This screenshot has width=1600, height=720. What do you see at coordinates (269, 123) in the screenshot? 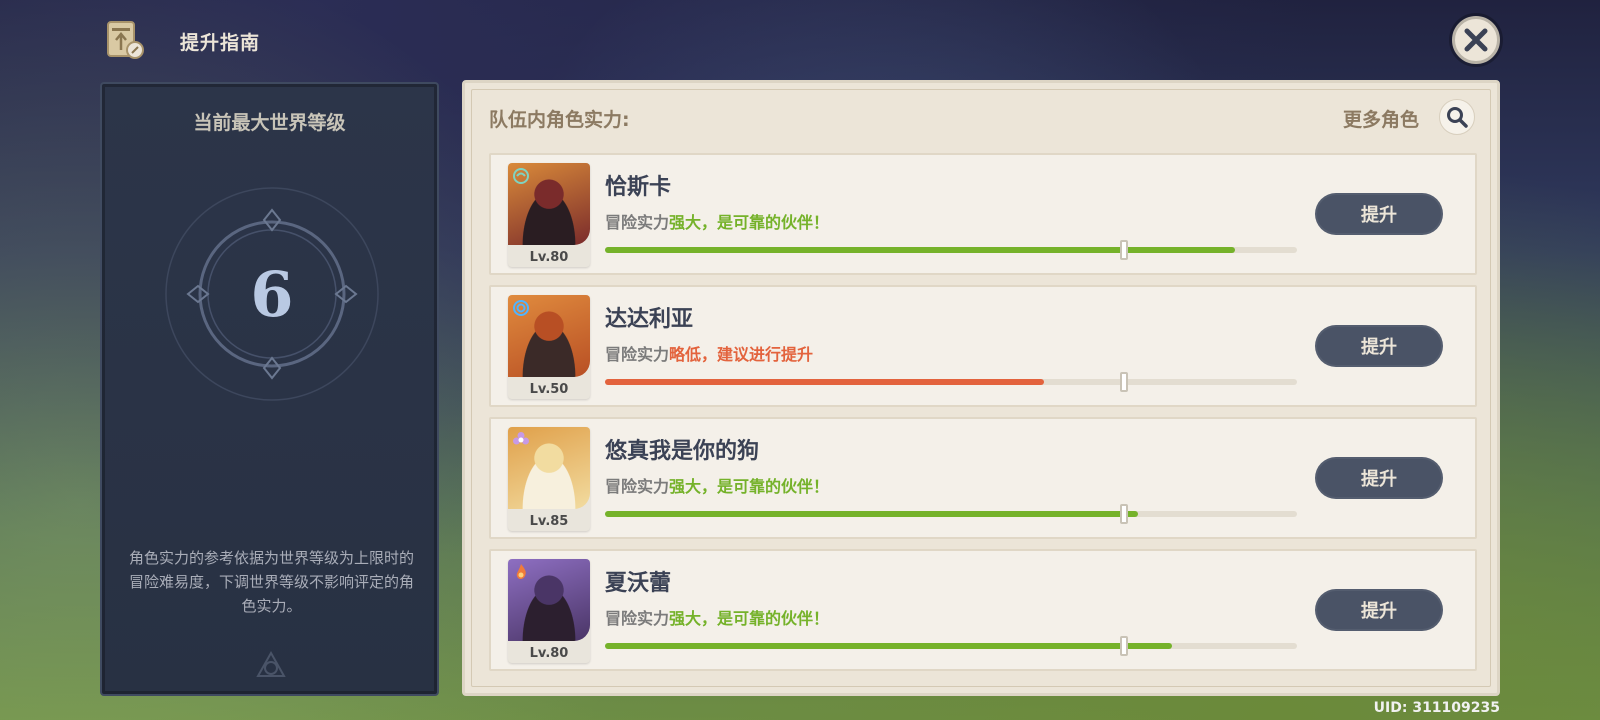
I see `world-level-title: 当前最大世界等级` at bounding box center [269, 123].